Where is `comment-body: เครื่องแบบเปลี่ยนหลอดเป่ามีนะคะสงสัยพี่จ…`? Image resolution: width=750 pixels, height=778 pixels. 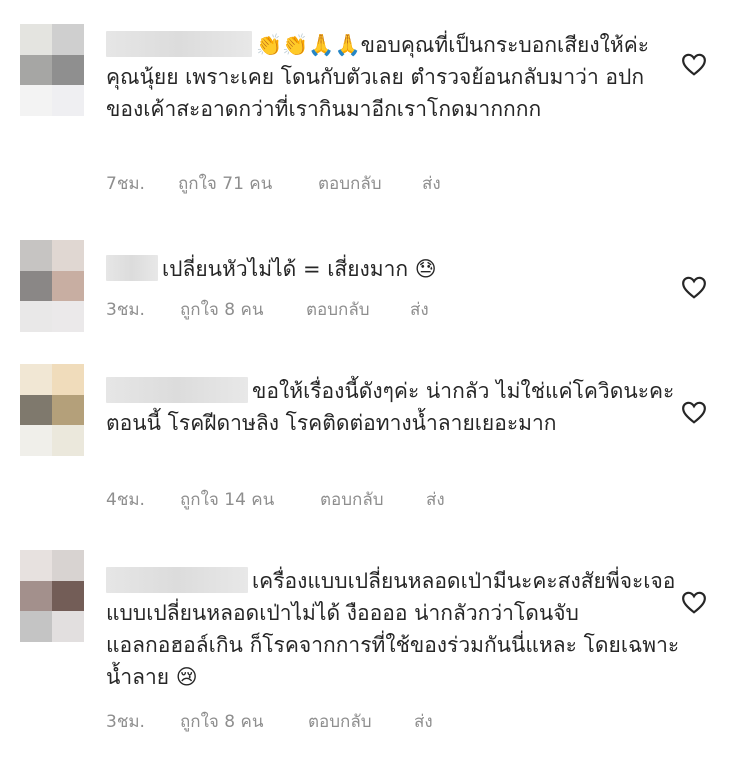 comment-body: เครื่องแบบเปลี่ยนหลอดเป่ามีนะคะสงสัยพี่จ… is located at coordinates (393, 629).